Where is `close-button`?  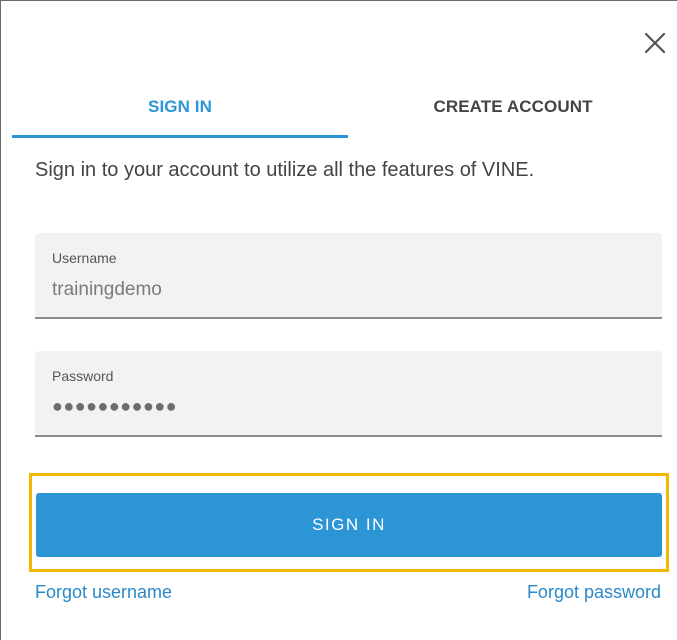
close-button is located at coordinates (655, 43).